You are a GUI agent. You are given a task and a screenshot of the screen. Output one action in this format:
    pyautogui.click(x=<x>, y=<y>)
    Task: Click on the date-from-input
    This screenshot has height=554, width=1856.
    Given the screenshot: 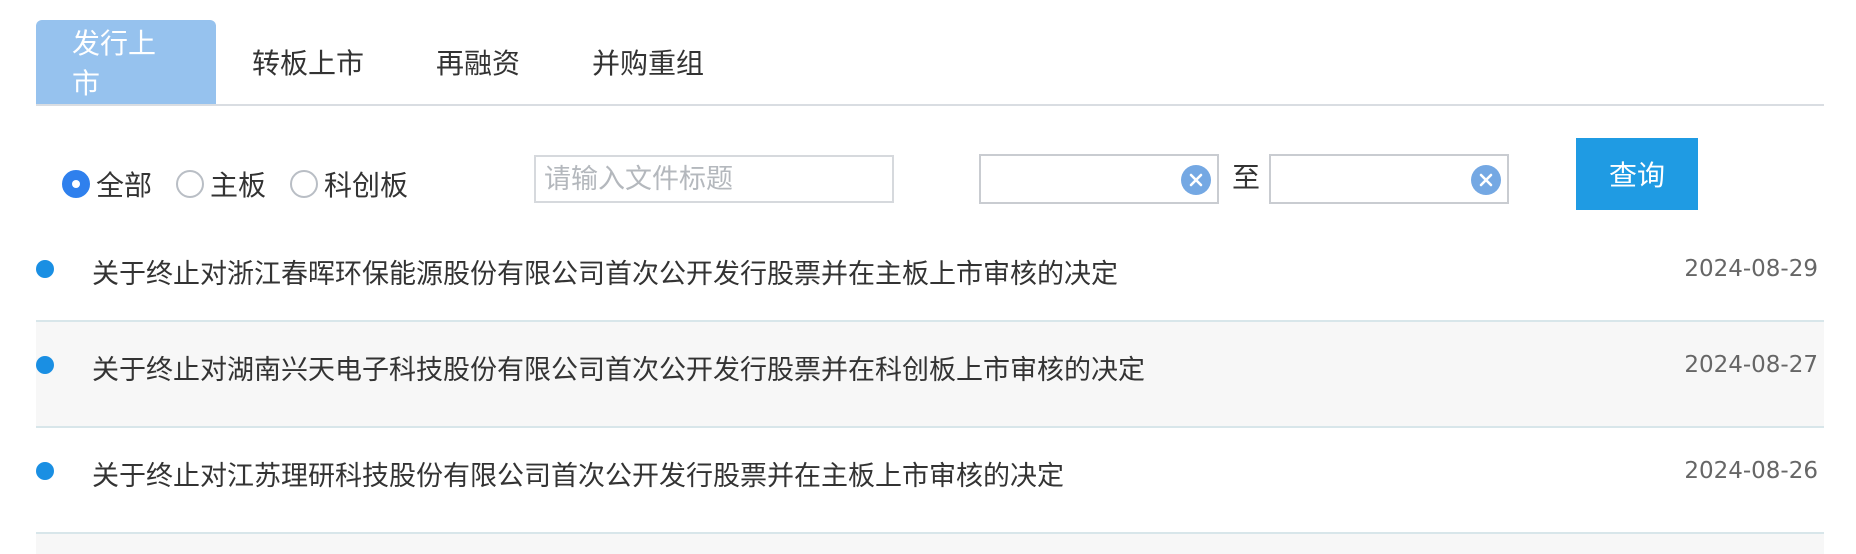 What is the action you would take?
    pyautogui.click(x=1079, y=179)
    